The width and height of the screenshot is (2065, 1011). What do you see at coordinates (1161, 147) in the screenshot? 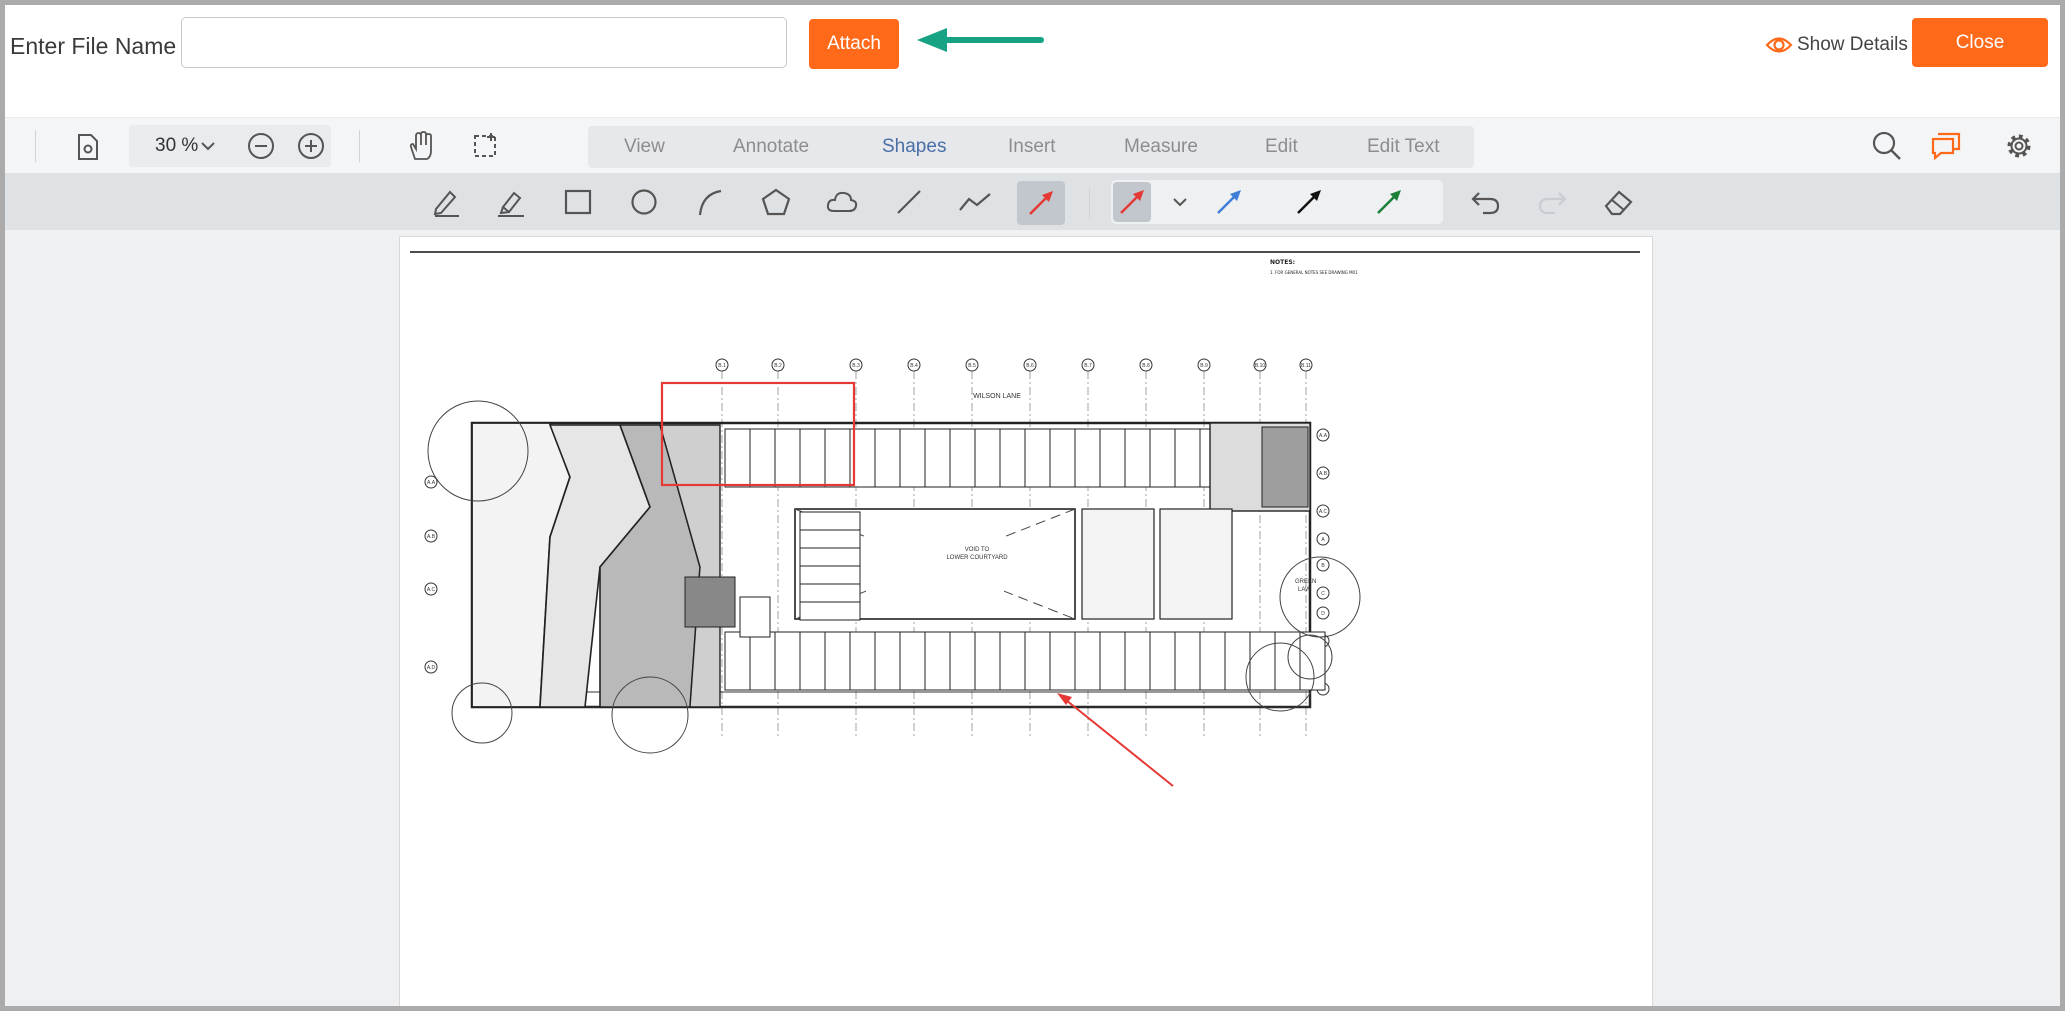
I see `tab-measure: Measure` at bounding box center [1161, 147].